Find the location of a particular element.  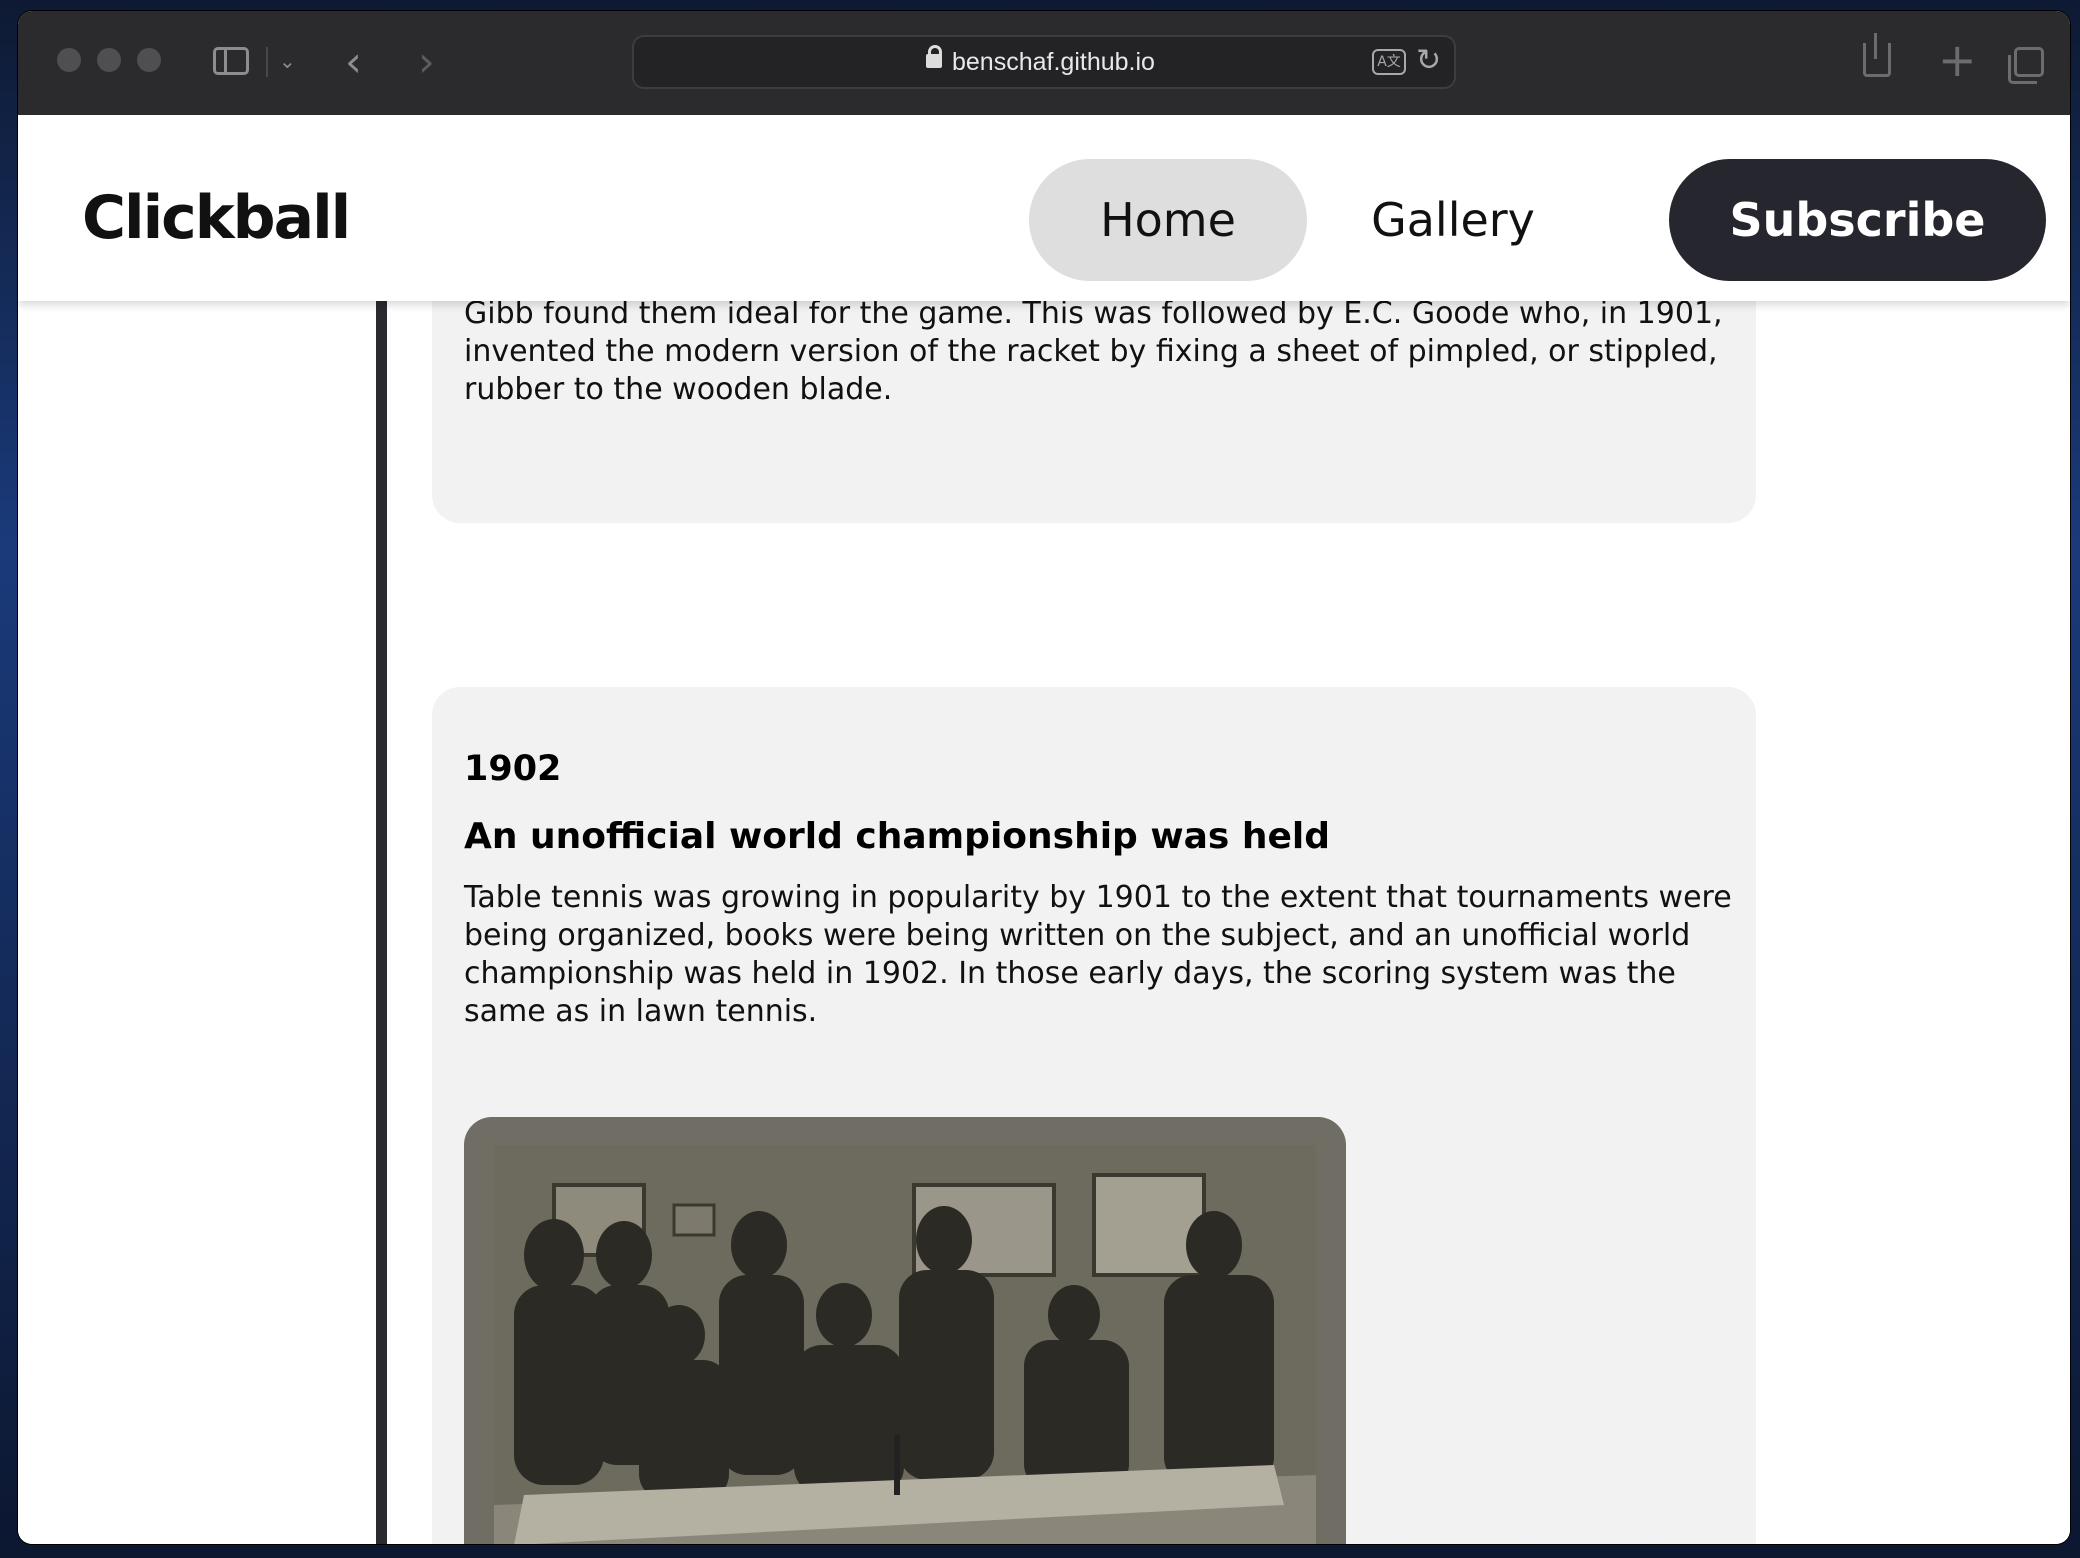

historical-photo is located at coordinates (905, 1344).